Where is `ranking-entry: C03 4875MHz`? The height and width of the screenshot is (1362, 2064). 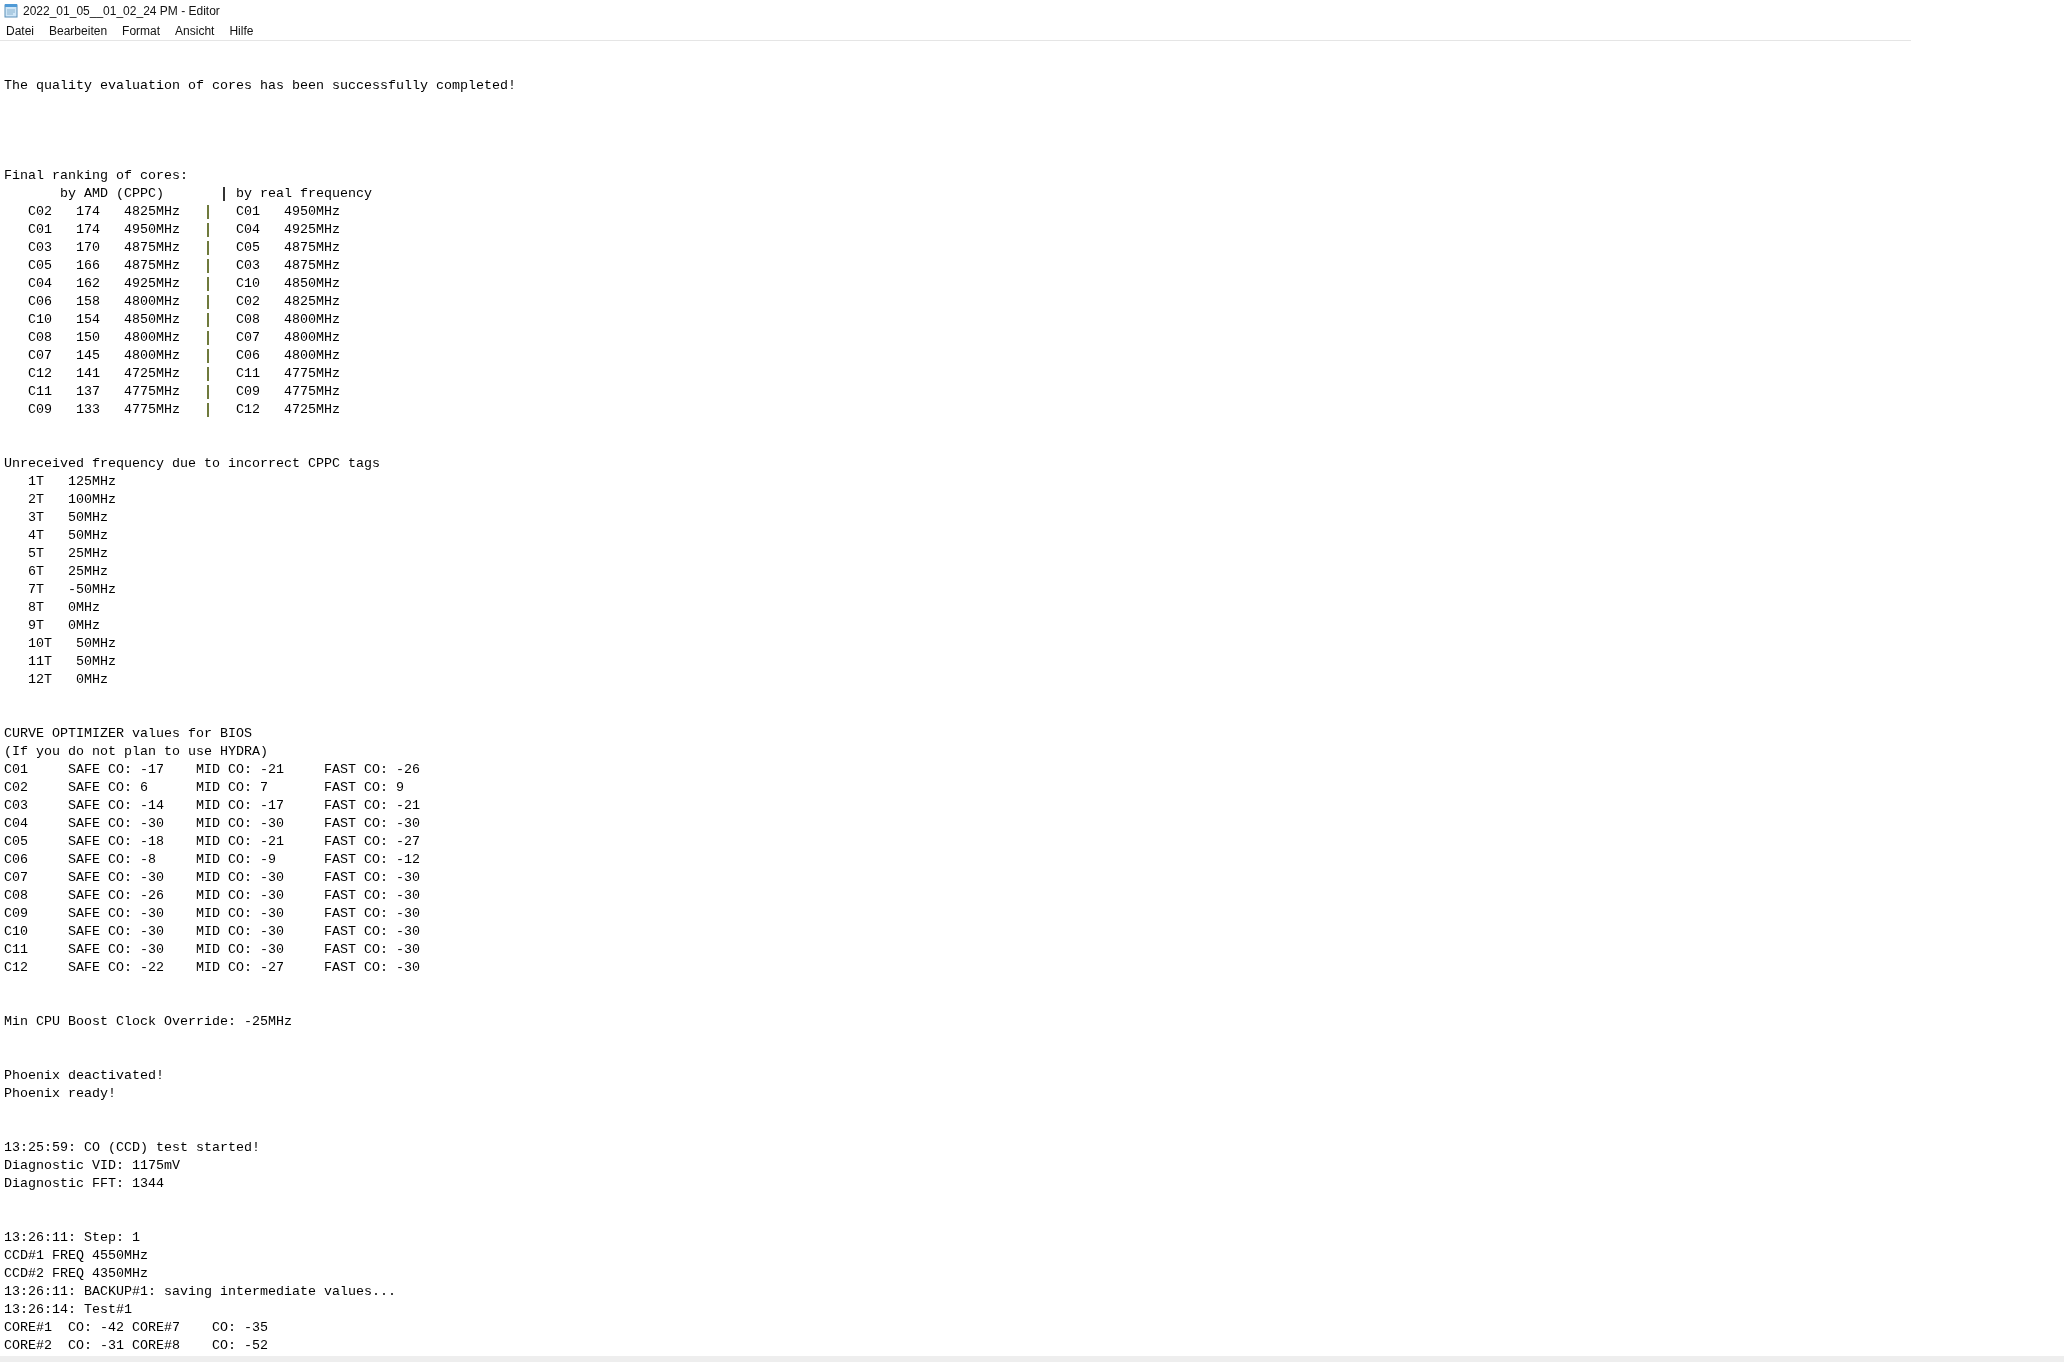 ranking-entry: C03 4875MHz is located at coordinates (287, 266).